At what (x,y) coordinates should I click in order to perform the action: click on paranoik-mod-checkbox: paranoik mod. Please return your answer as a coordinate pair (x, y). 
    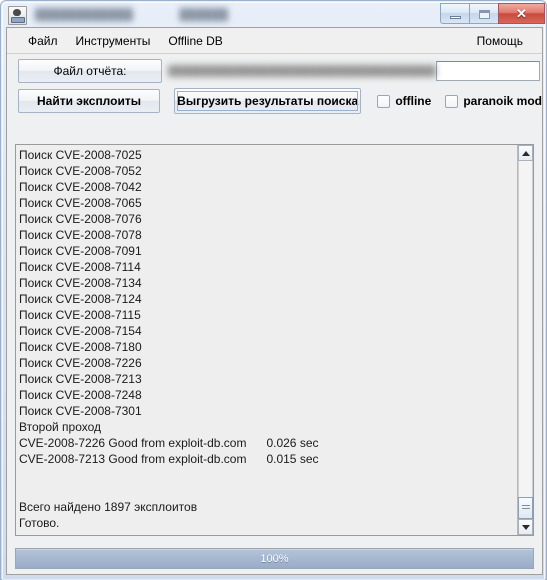
    Looking at the image, I should click on (493, 101).